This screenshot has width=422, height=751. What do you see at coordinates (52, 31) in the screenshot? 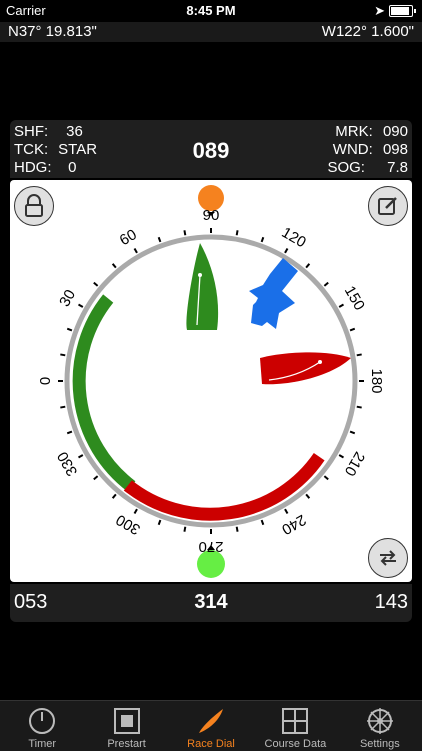
I see `latitude: N37° 19.813"` at bounding box center [52, 31].